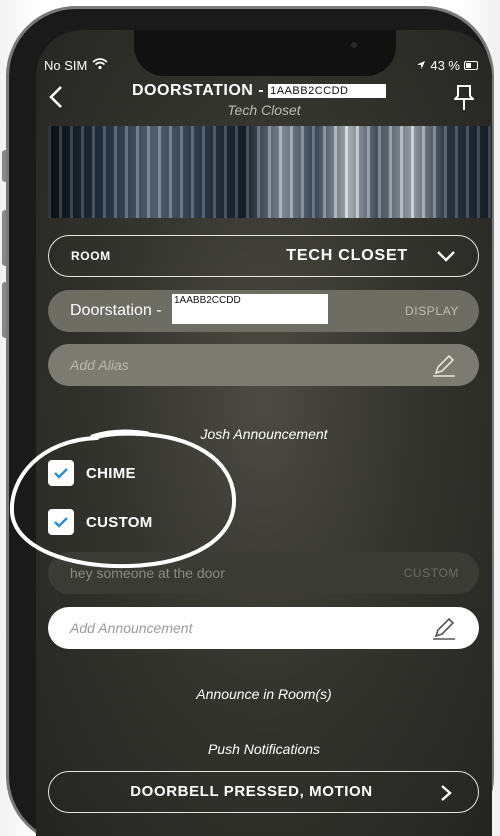 The height and width of the screenshot is (836, 500). Describe the element at coordinates (250, 309) in the screenshot. I see `device-name-id: 1AABB2CCDD` at that location.